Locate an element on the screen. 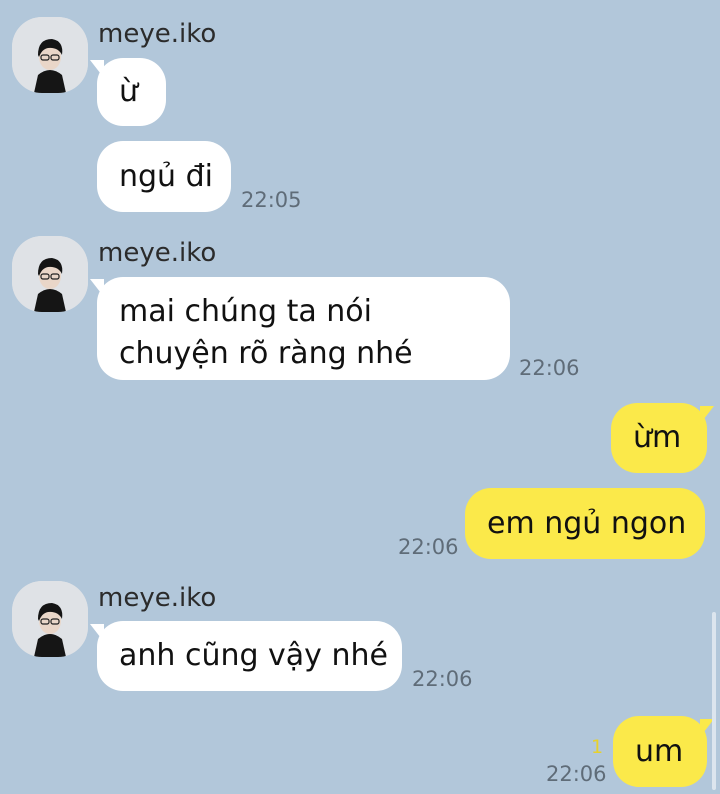 The image size is (720, 794). incoming-message-bubble: ngủ đi is located at coordinates (164, 176).